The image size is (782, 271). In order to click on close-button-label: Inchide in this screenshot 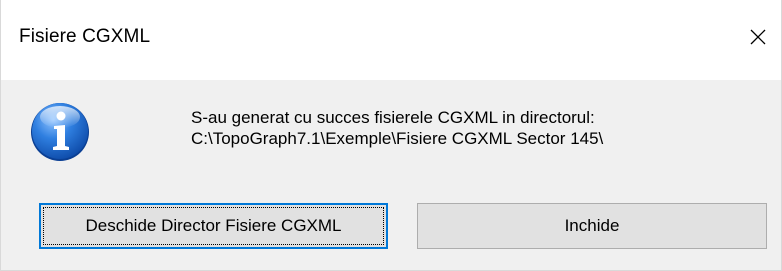, I will do `click(592, 225)`.